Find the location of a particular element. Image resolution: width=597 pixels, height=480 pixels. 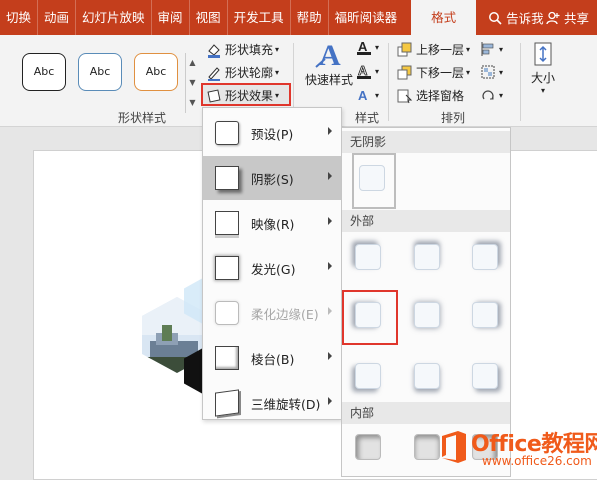

text-fill-button: A ▾ is located at coordinates (367, 47).